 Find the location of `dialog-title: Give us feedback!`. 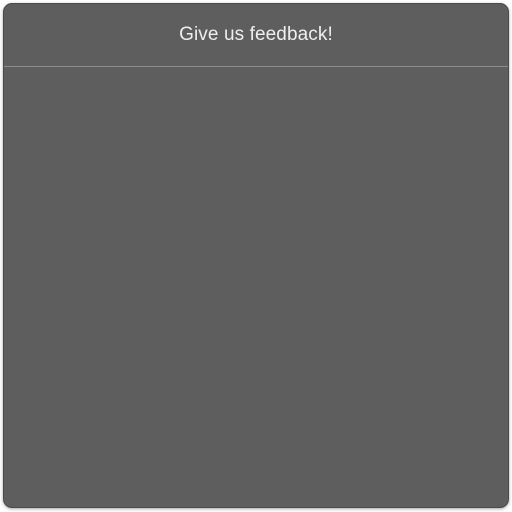

dialog-title: Give us feedback! is located at coordinates (256, 34).